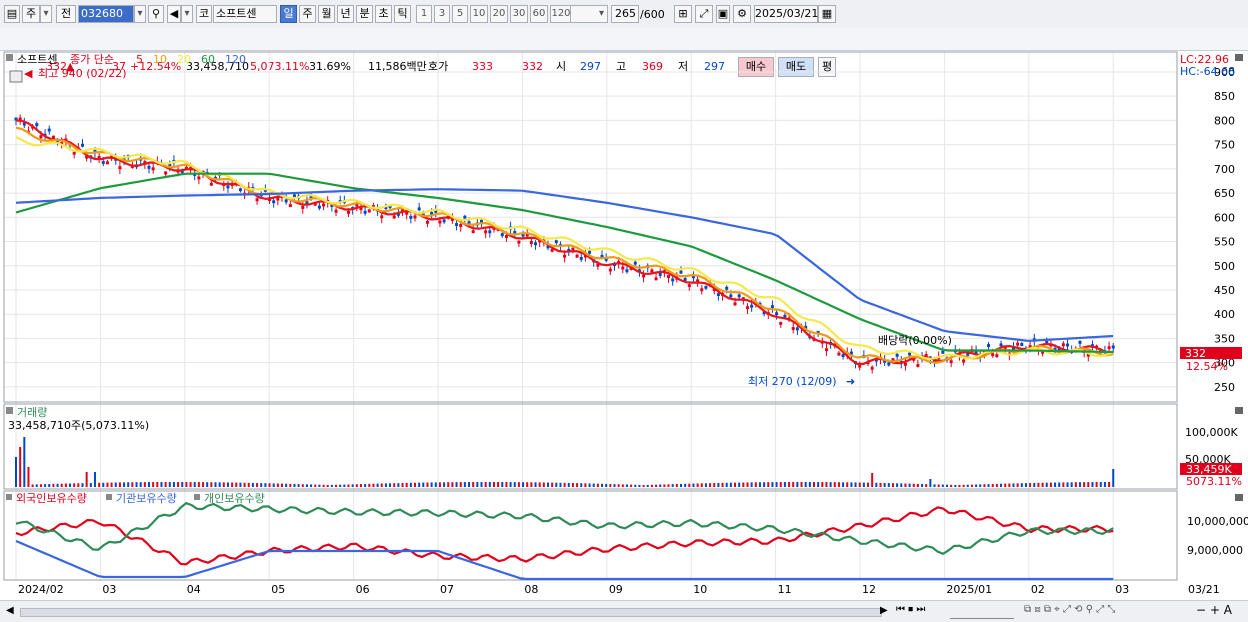 The height and width of the screenshot is (622, 1248). I want to click on dividend-note: 배당락(0.00%), so click(915, 340).